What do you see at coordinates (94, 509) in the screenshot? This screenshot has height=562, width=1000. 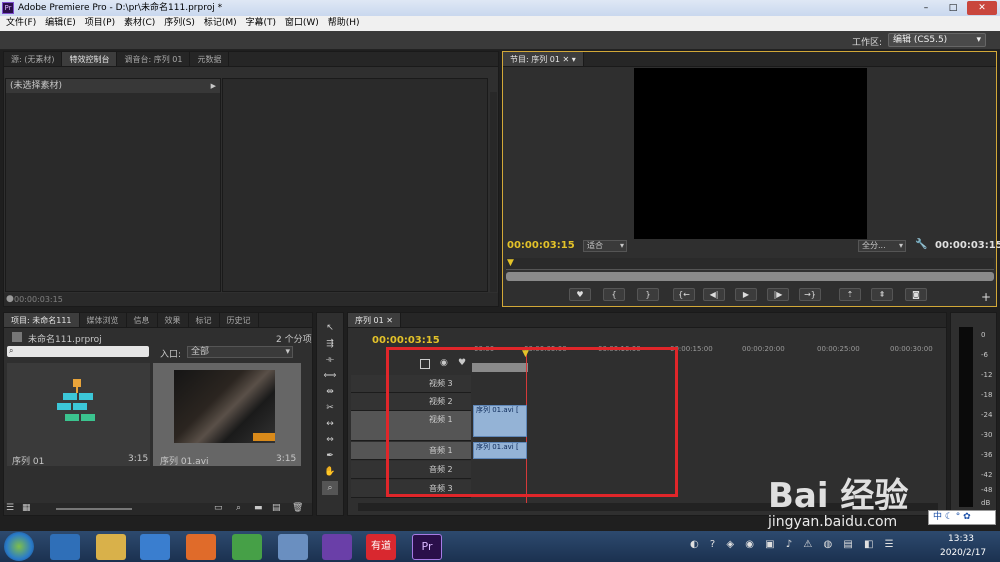 I see `zoom-slider` at bounding box center [94, 509].